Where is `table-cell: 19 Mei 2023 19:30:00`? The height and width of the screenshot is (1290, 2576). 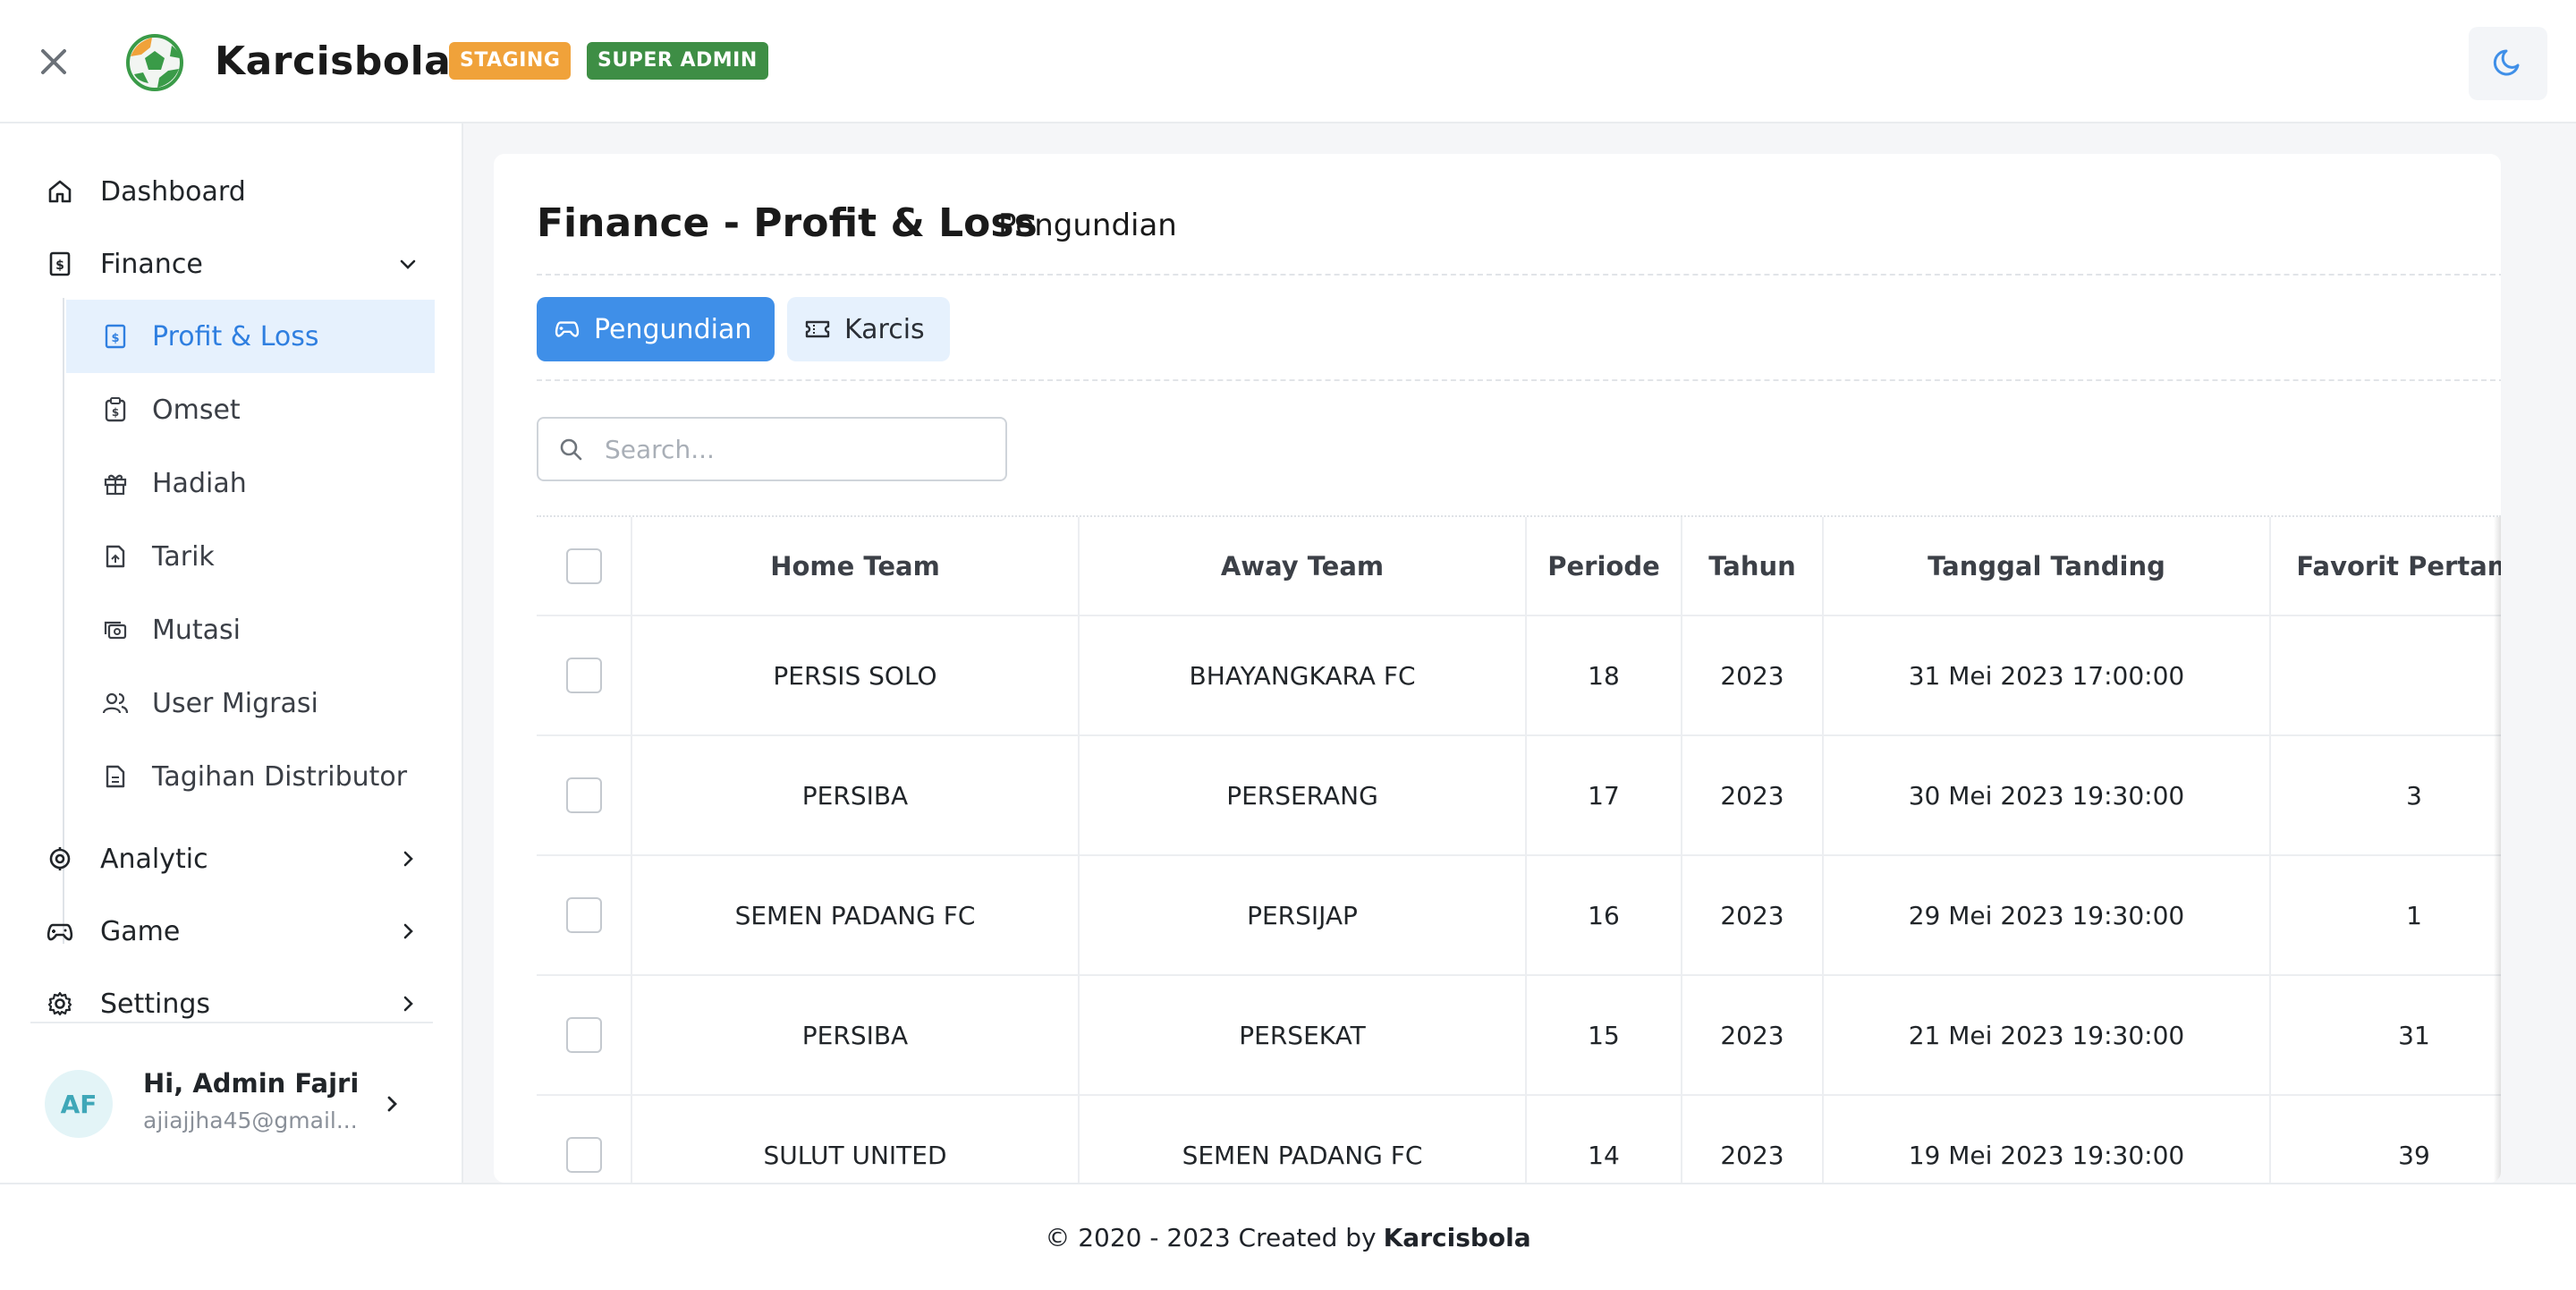 table-cell: 19 Mei 2023 19:30:00 is located at coordinates (2047, 1139).